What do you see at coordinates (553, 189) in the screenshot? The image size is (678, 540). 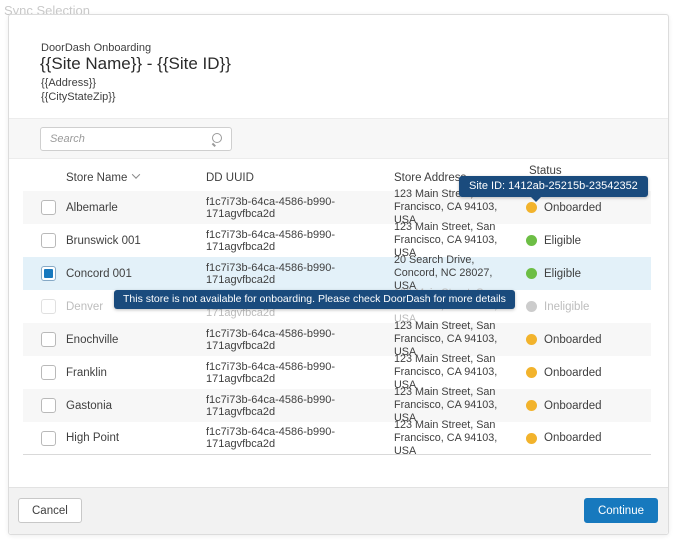 I see `site-id-tooltip: Site ID: 1412ab-25215b-23542352` at bounding box center [553, 189].